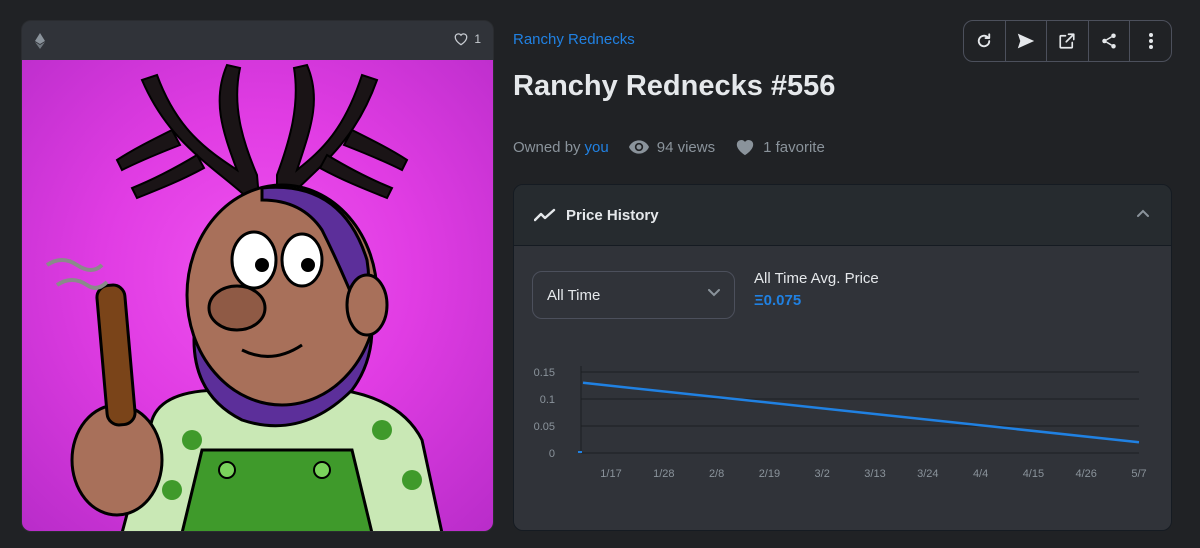  I want to click on open-external-button, so click(1068, 41).